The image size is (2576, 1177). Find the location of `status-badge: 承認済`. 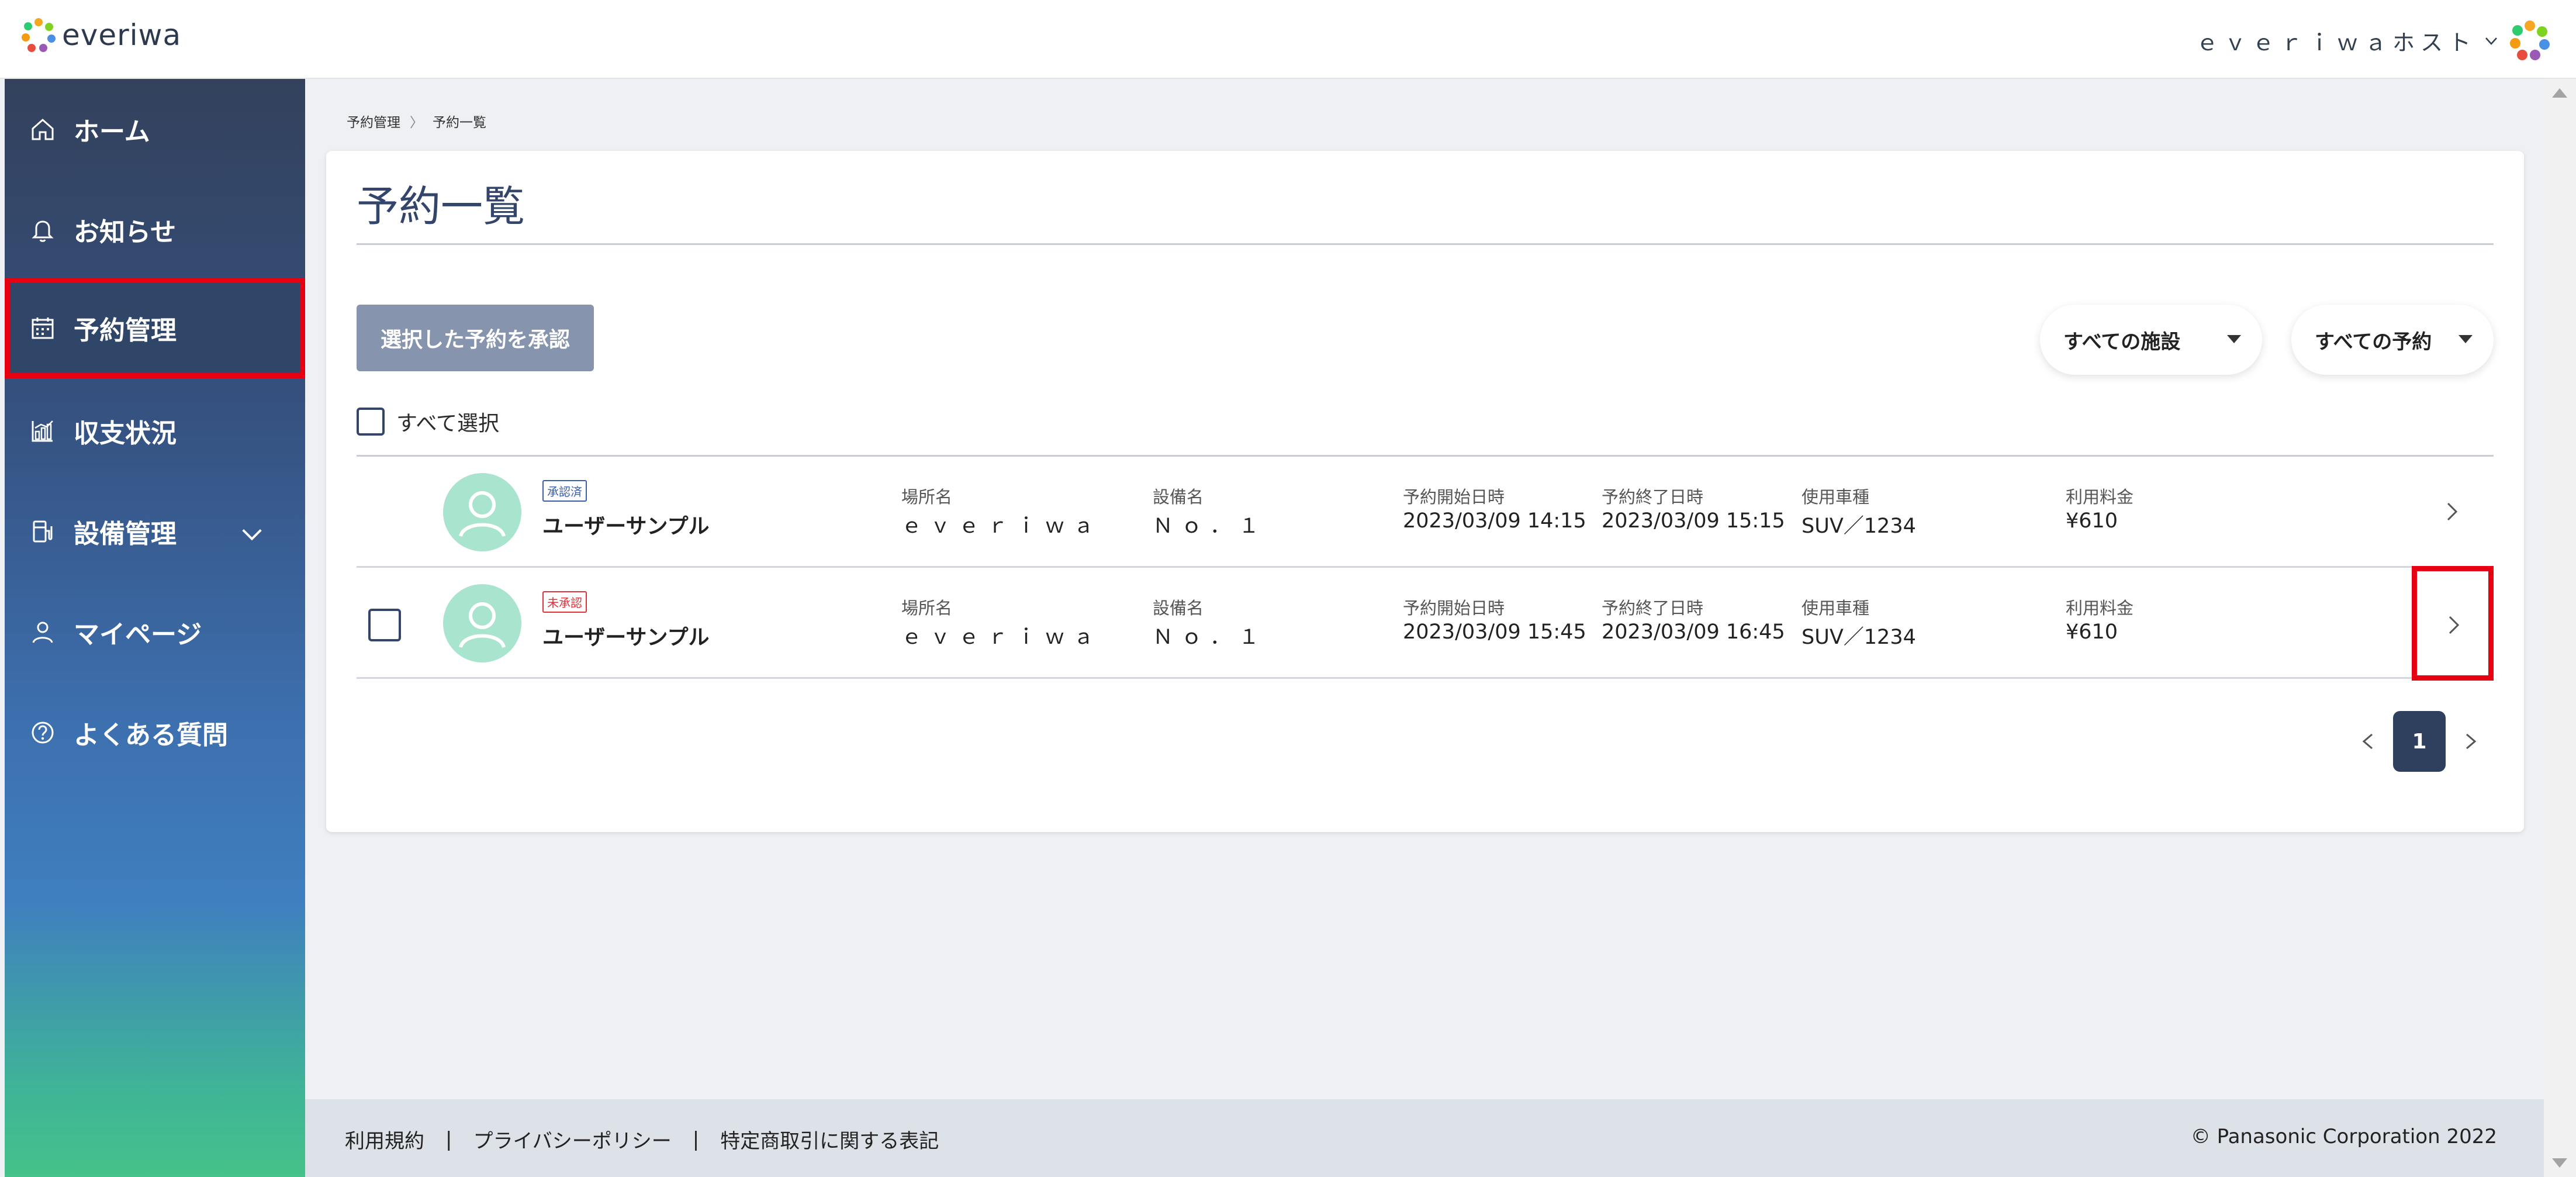

status-badge: 承認済 is located at coordinates (564, 491).